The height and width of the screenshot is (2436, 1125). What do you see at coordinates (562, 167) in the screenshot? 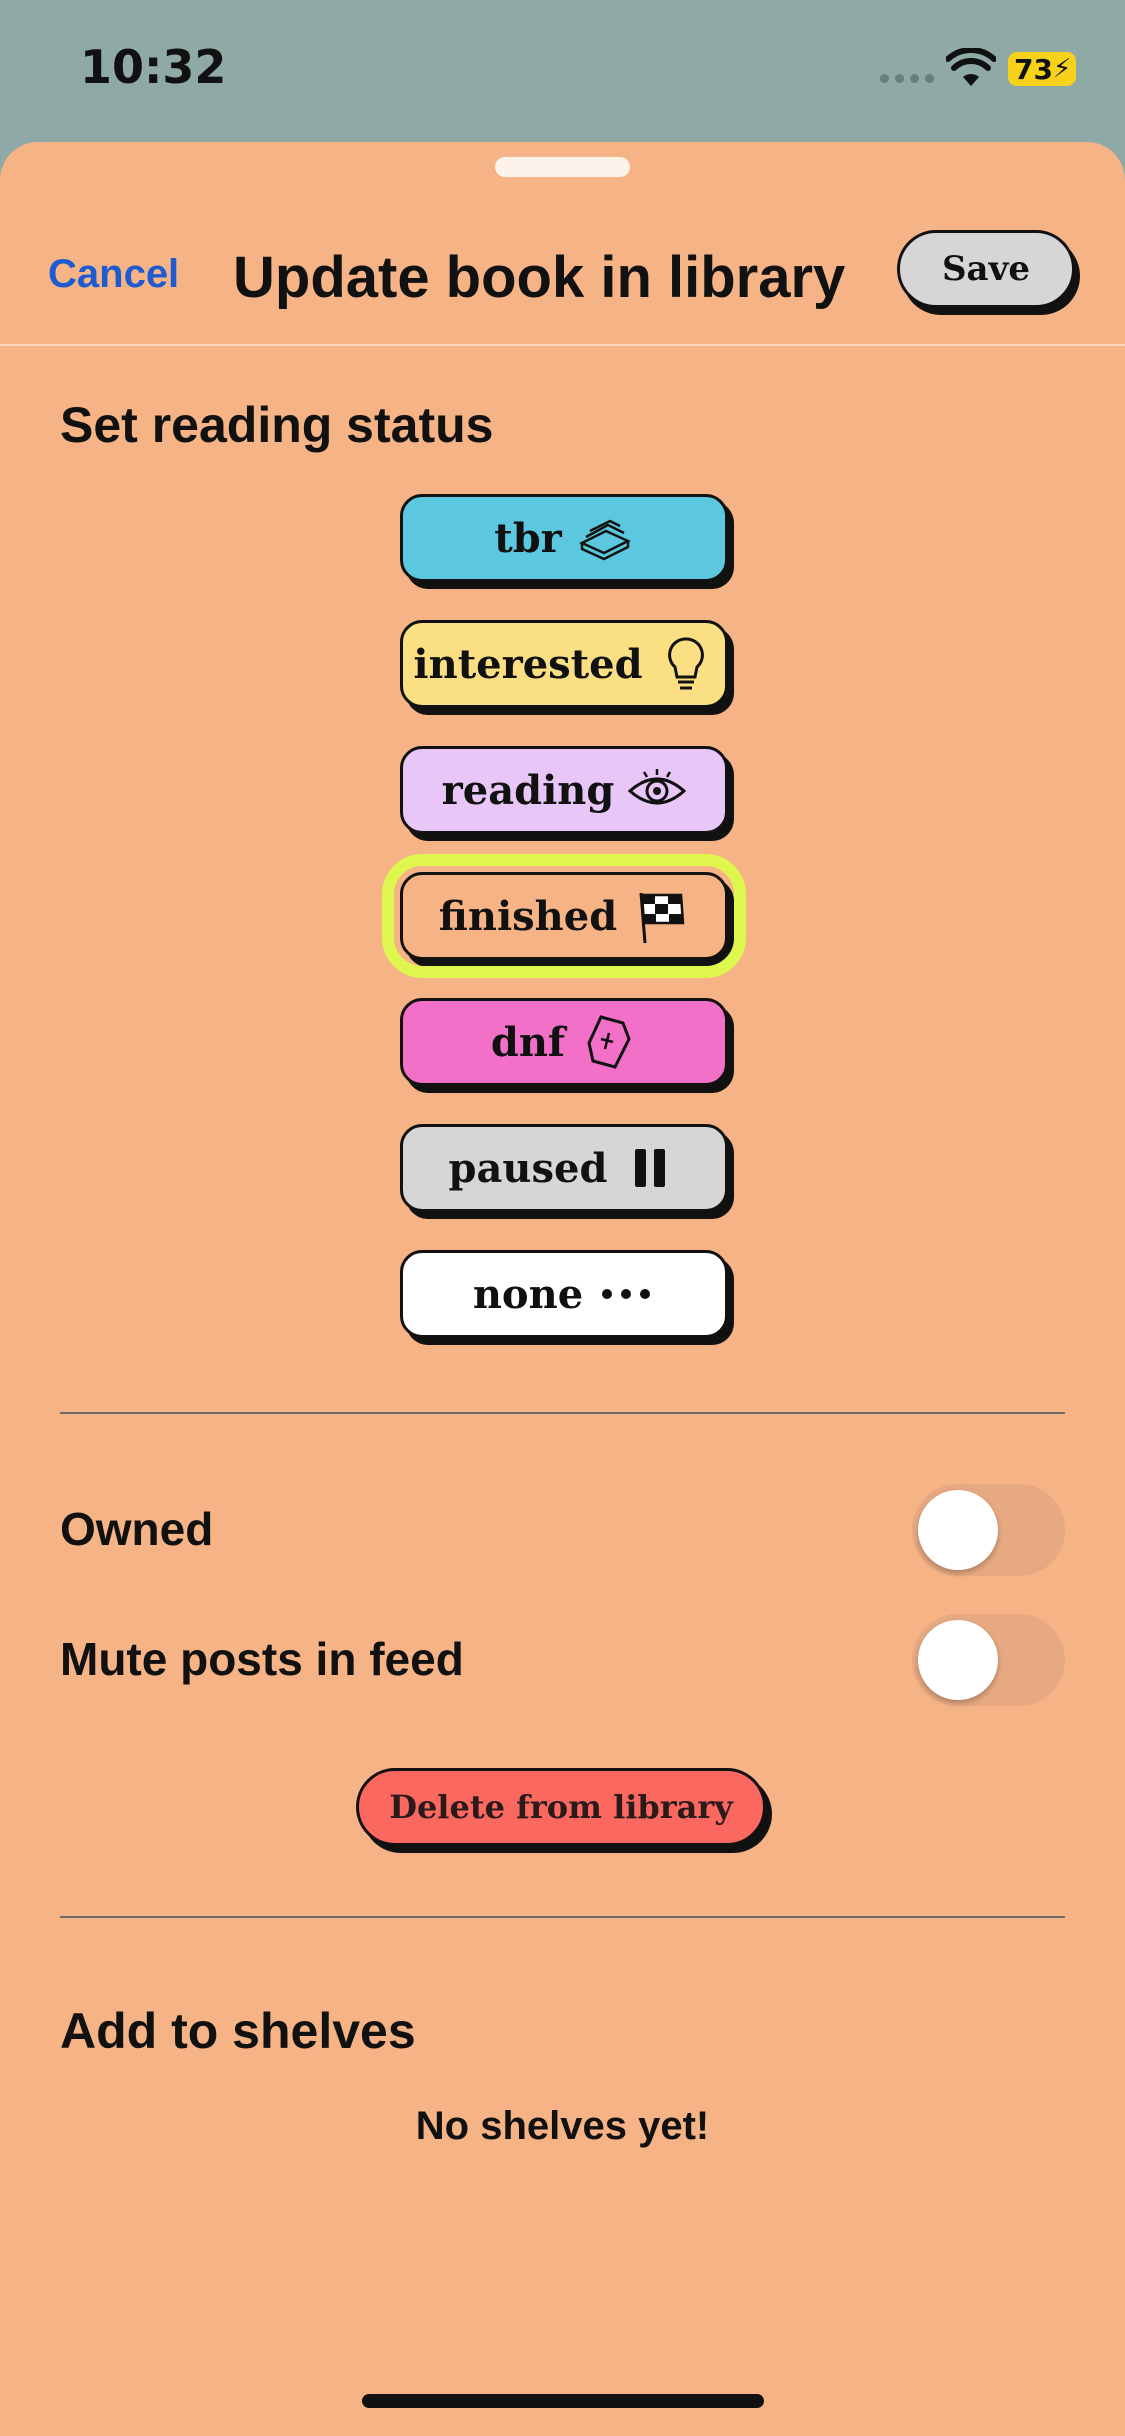
I see `sheet-grabber` at bounding box center [562, 167].